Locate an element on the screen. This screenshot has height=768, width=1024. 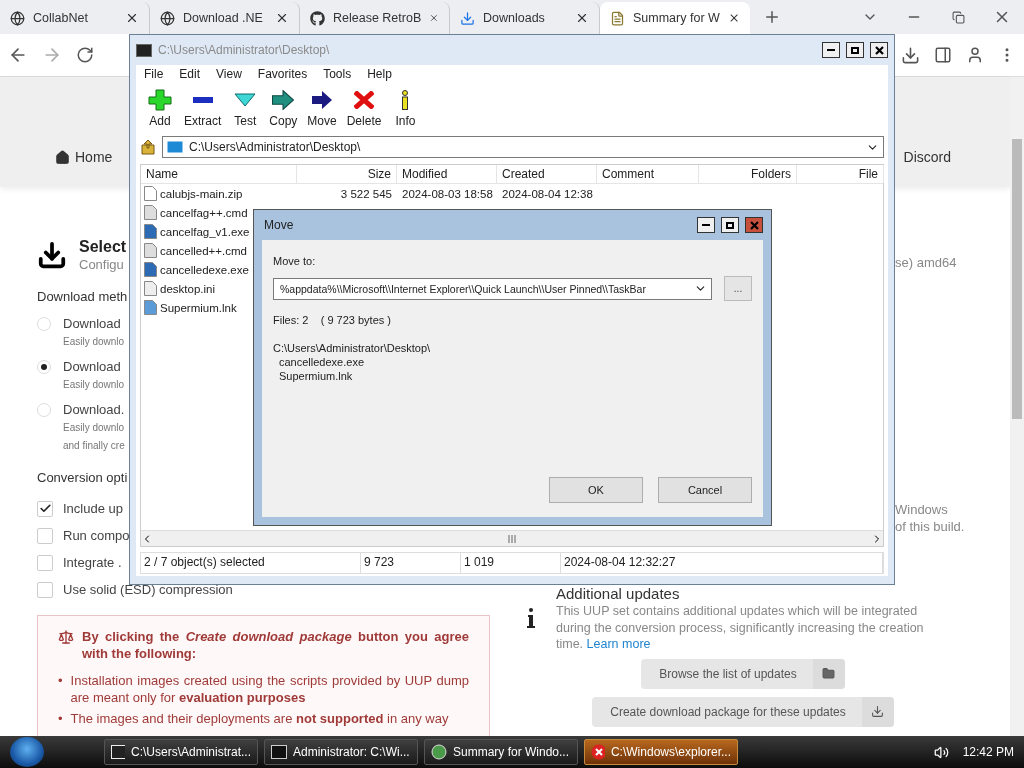
toolbar-button: Add is located at coordinates (160, 108).